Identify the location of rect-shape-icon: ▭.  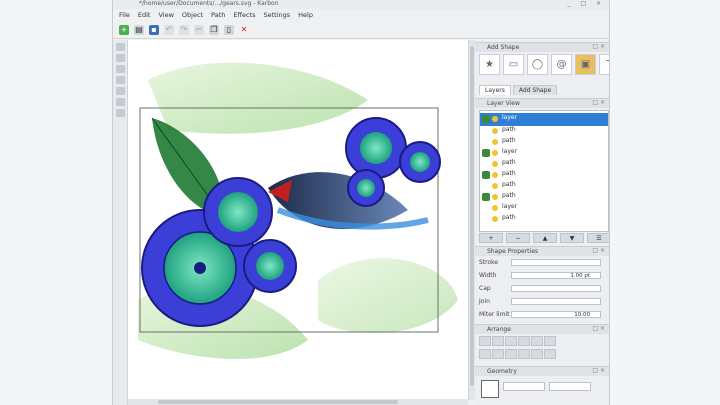
(513, 64).